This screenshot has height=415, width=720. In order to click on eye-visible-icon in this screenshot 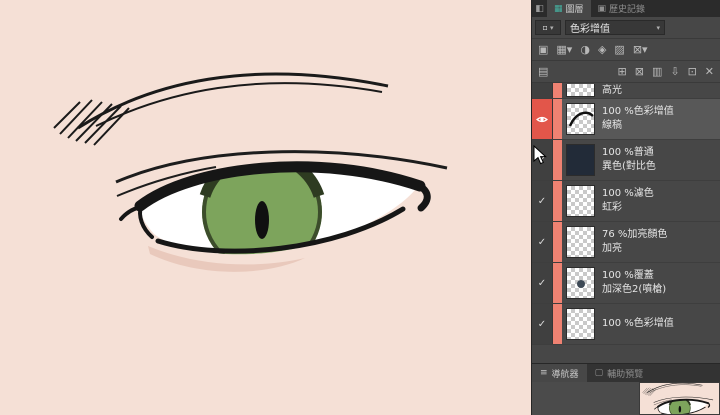, I will do `click(542, 119)`.